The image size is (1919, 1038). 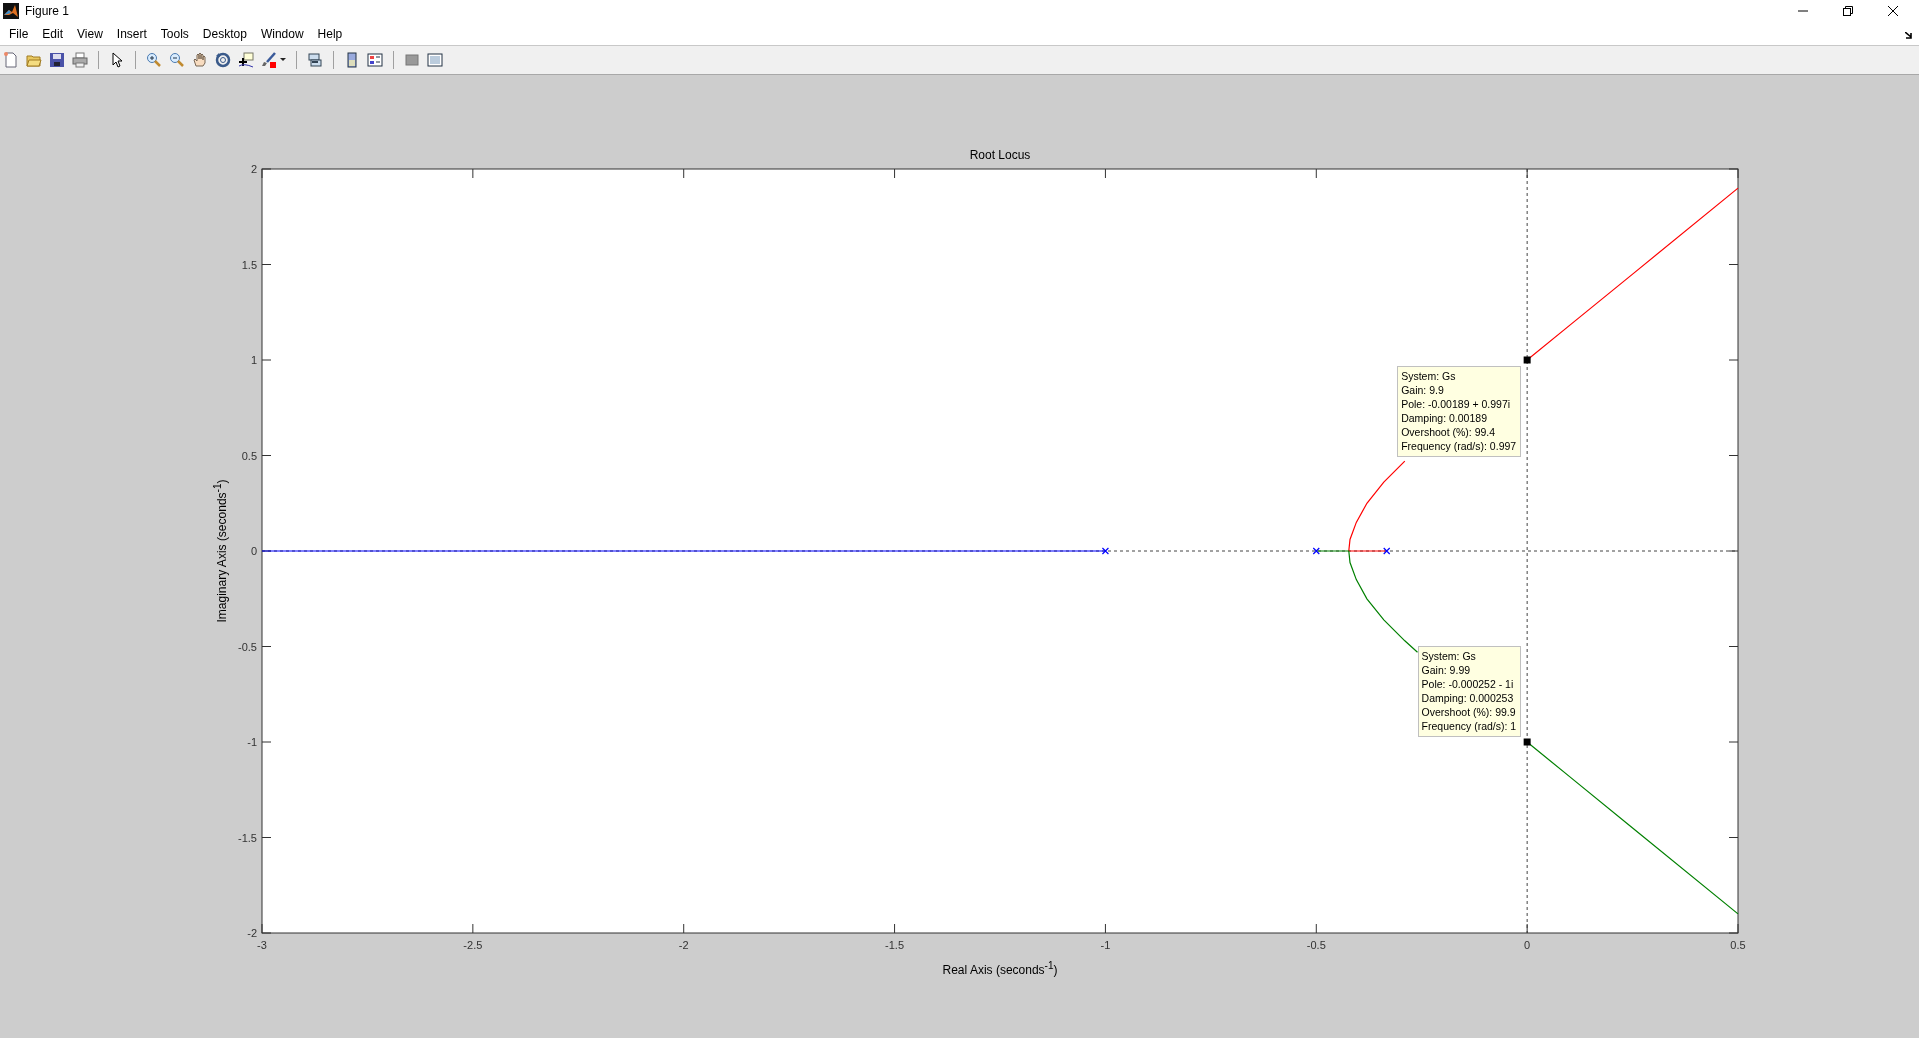 I want to click on chart-title: Root Locus, so click(x=1000, y=155).